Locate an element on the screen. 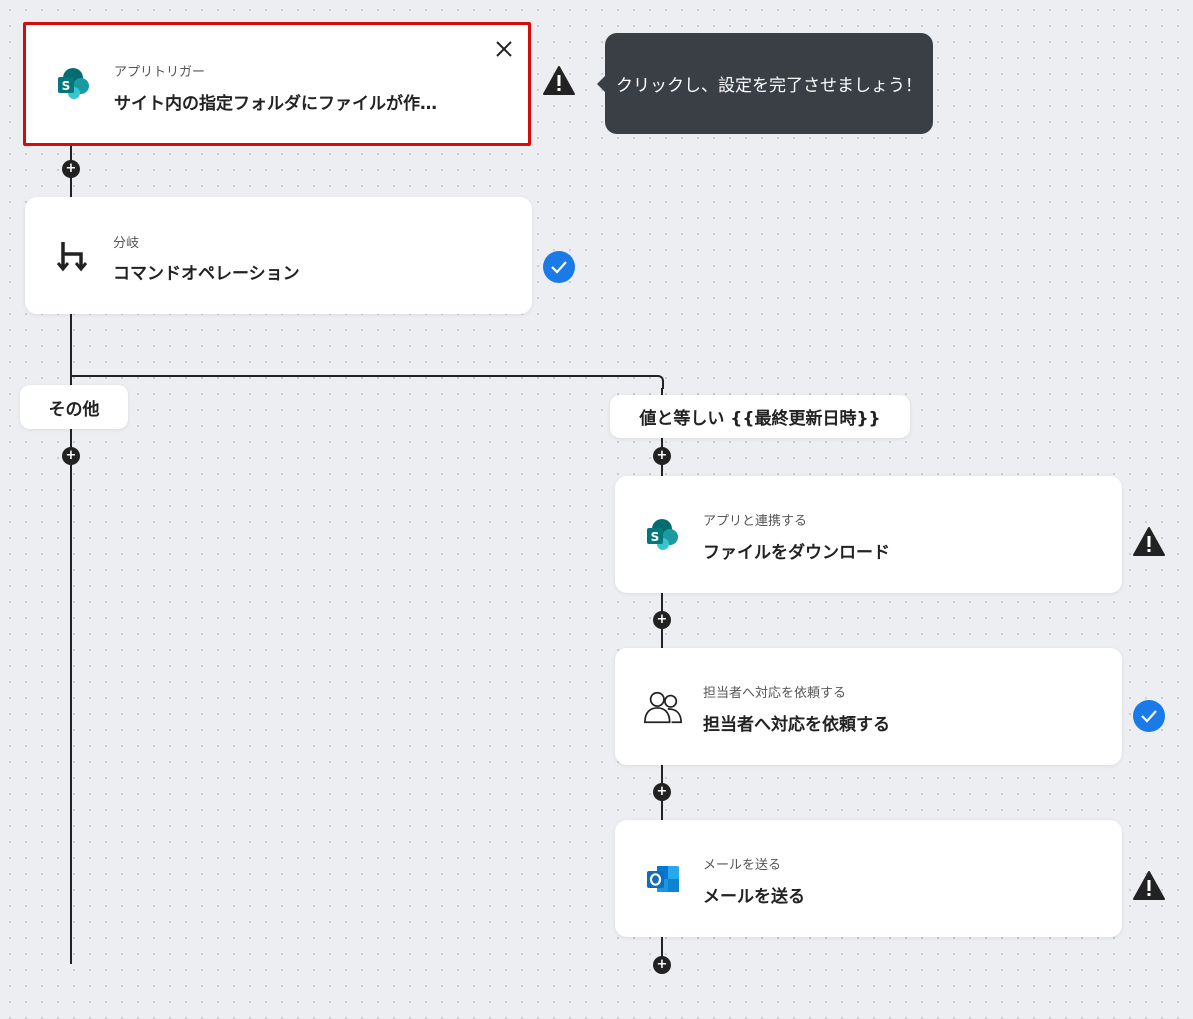  branch-label-other: その他 is located at coordinates (74, 407).